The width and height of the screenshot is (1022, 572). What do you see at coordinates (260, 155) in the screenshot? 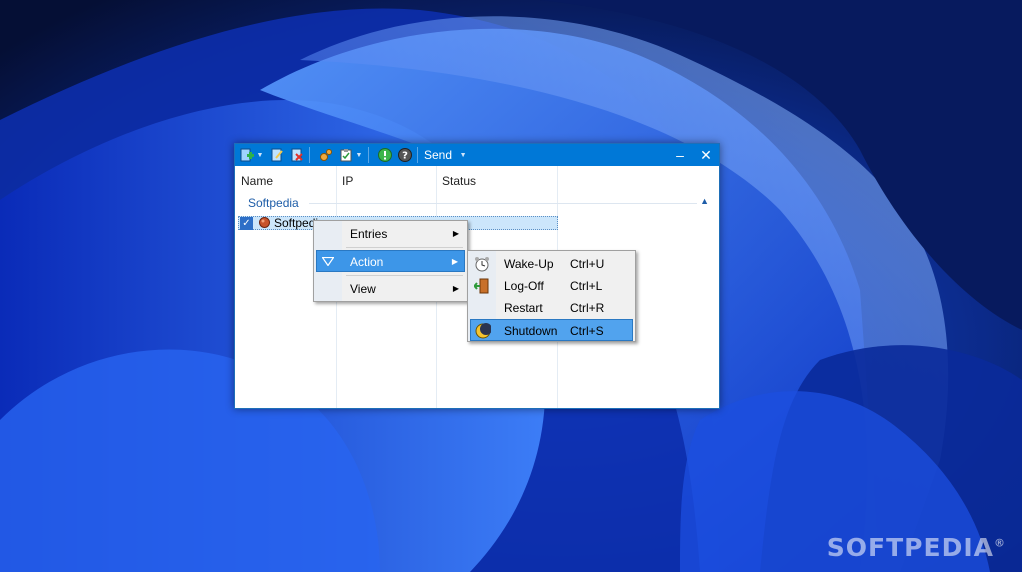
I see `add-dropdown-arrow: ▼` at bounding box center [260, 155].